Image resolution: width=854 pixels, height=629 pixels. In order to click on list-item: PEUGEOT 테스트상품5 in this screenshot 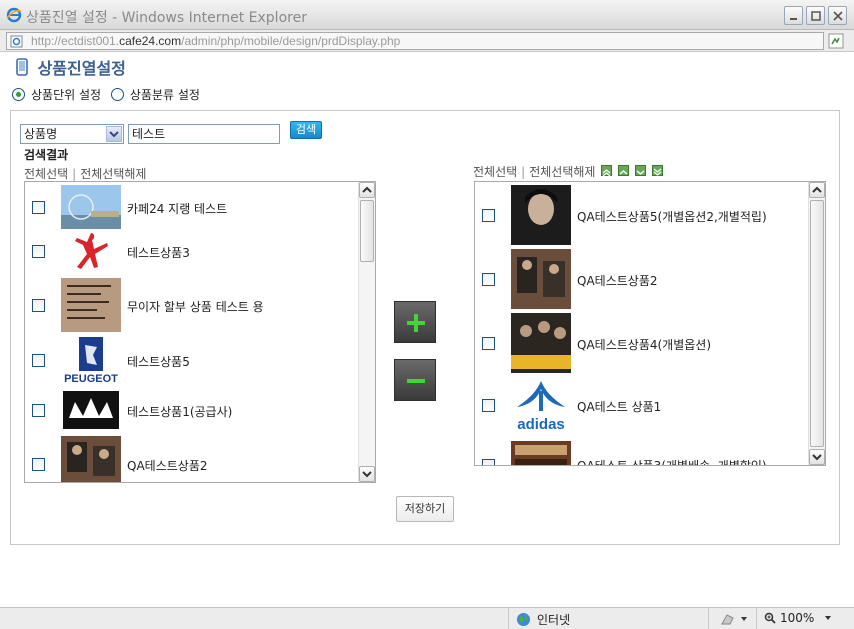, I will do `click(185, 360)`.